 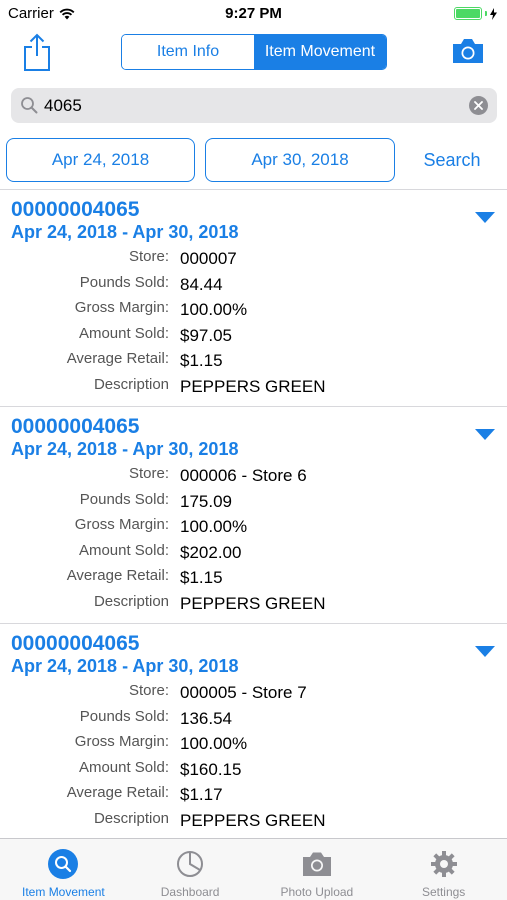 I want to click on start-date-button: Apr 24, 2018, so click(x=100, y=160).